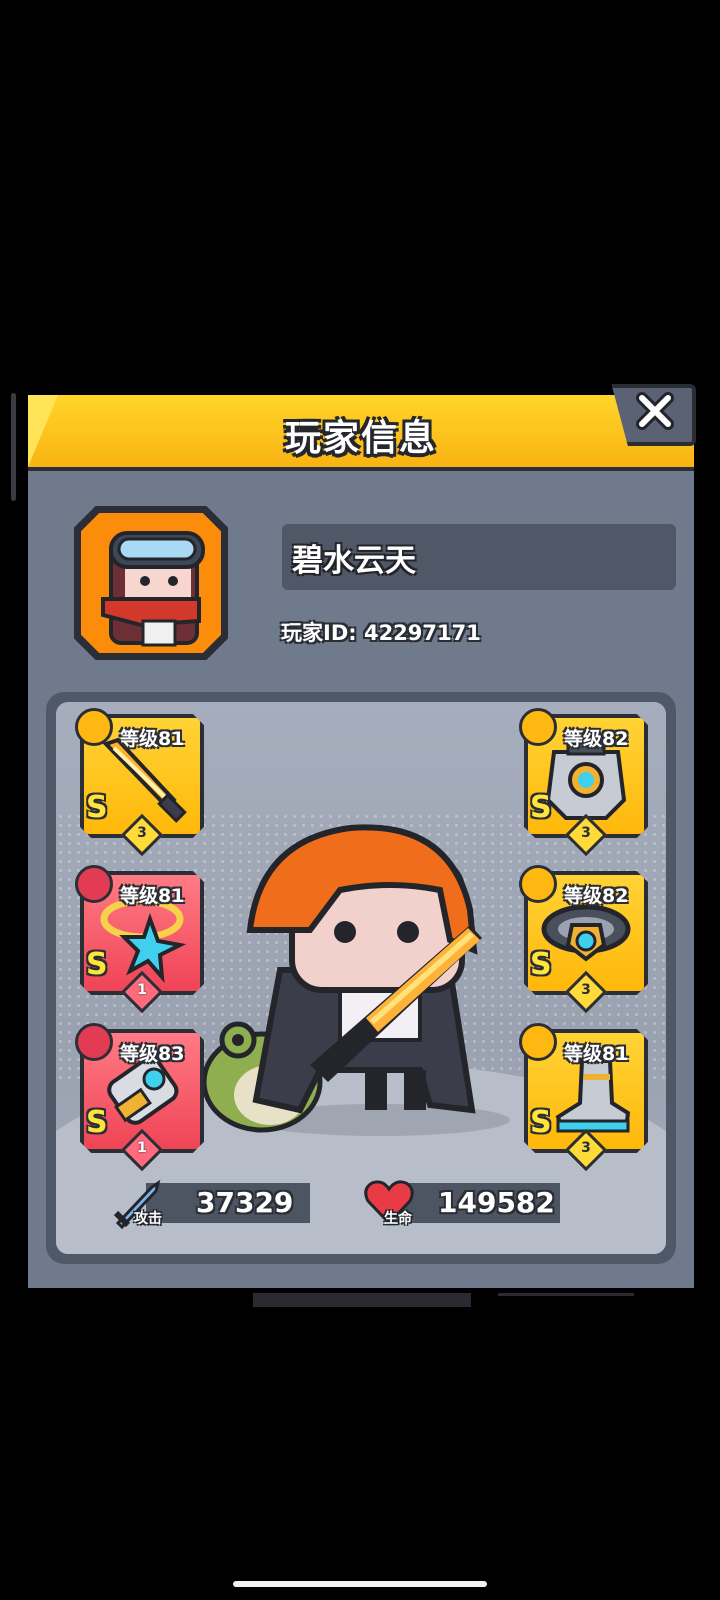 This screenshot has height=1600, width=720. Describe the element at coordinates (538, 1042) in the screenshot. I see `boots-category-icon` at that location.